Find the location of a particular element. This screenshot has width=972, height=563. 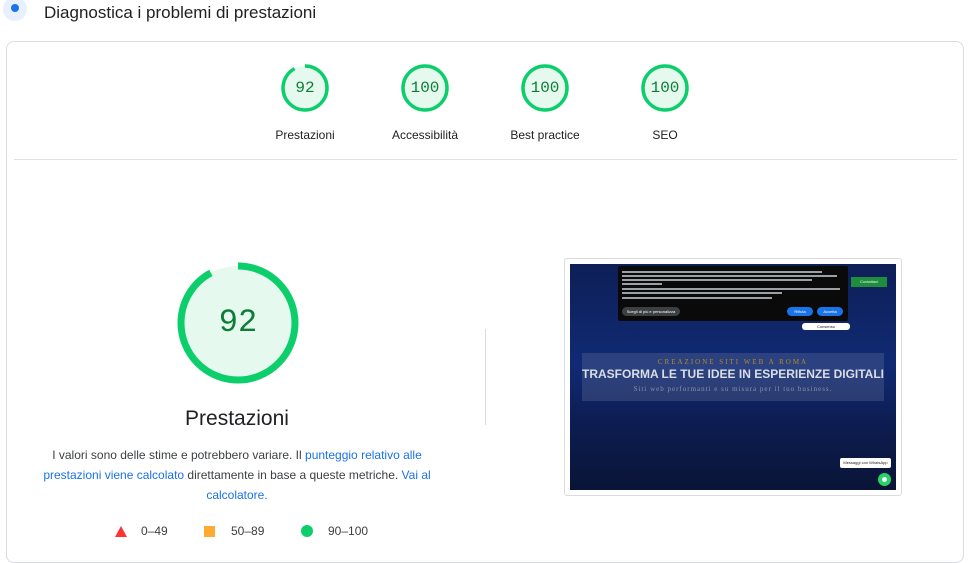

contact-button: Contattaci is located at coordinates (869, 282).